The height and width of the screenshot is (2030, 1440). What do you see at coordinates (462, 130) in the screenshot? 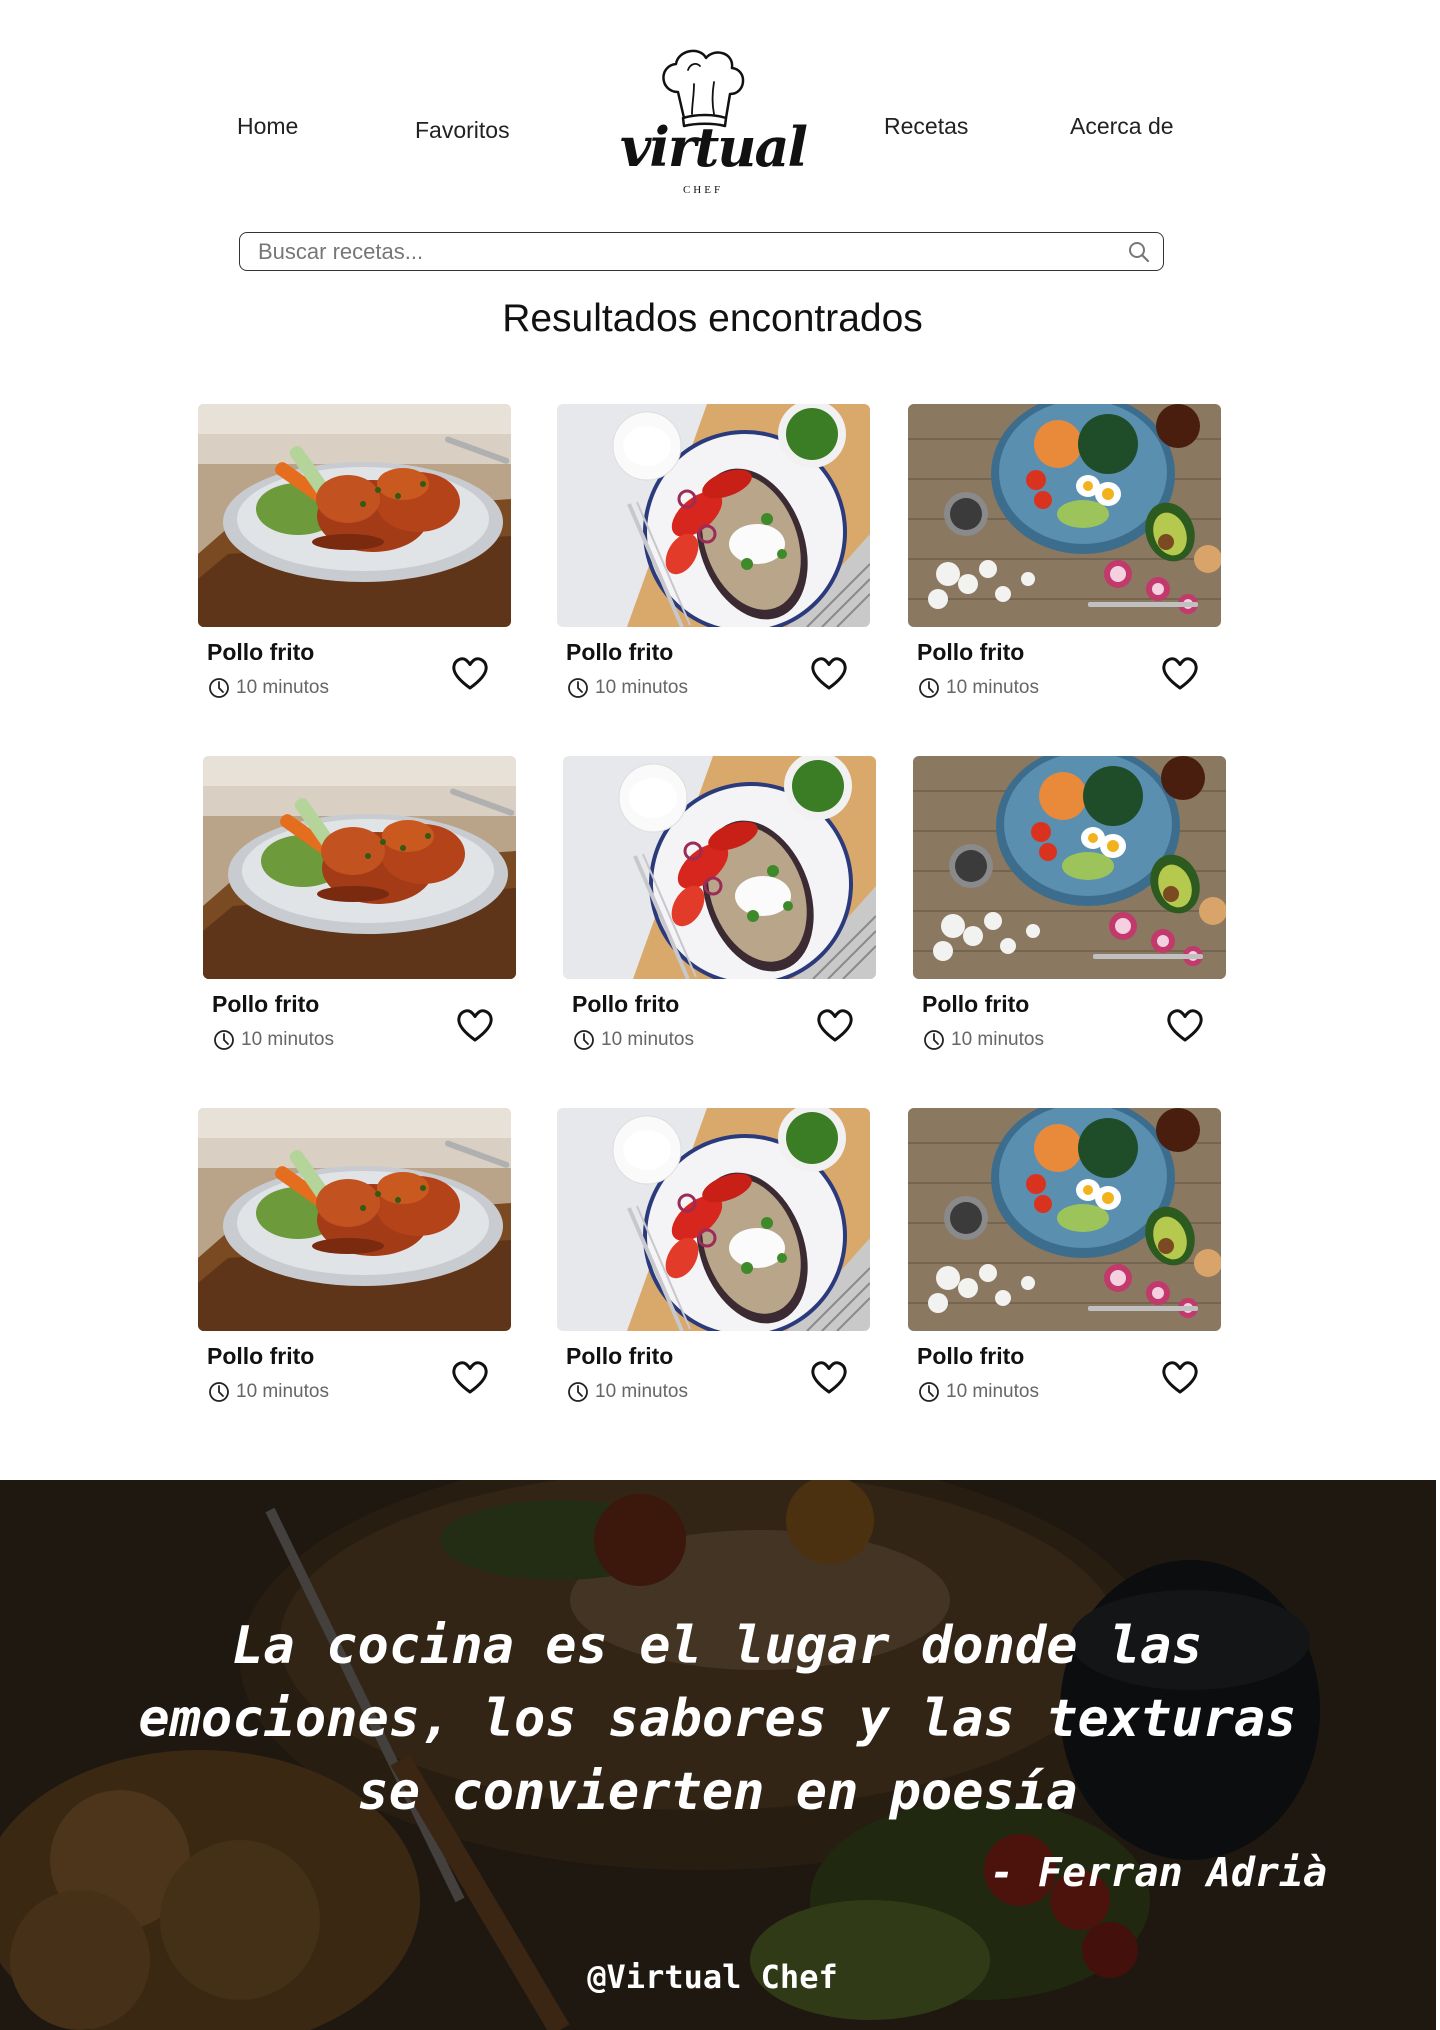
I see `nav-favorites: Favoritos` at bounding box center [462, 130].